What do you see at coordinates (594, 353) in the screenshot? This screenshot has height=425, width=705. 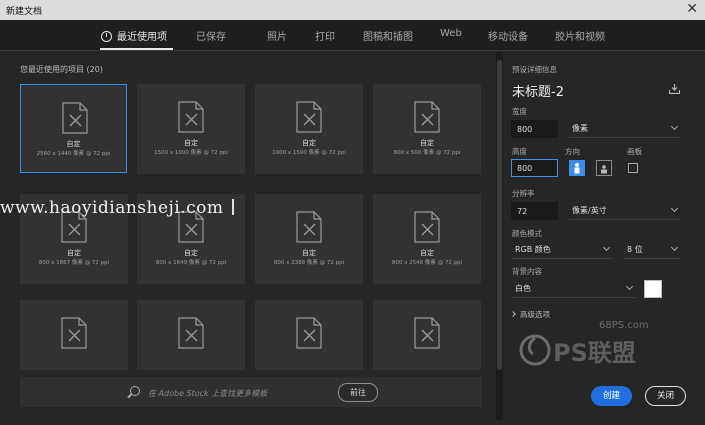 I see `svg-text: PS联盟` at bounding box center [594, 353].